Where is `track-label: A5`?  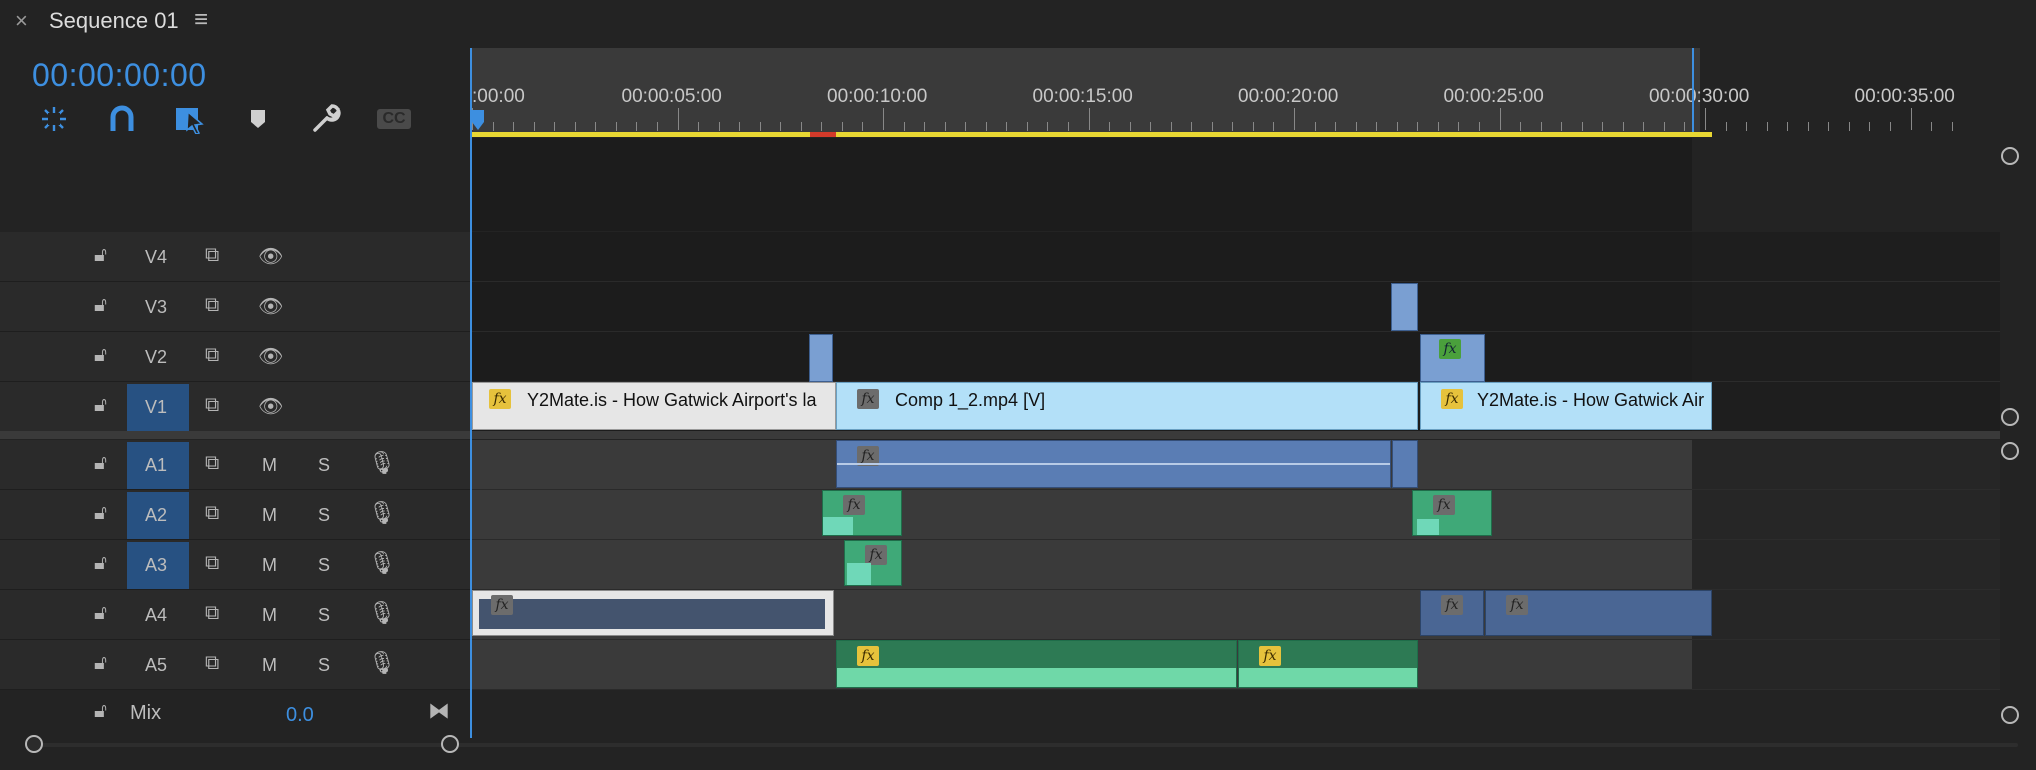 track-label: A5 is located at coordinates (156, 665).